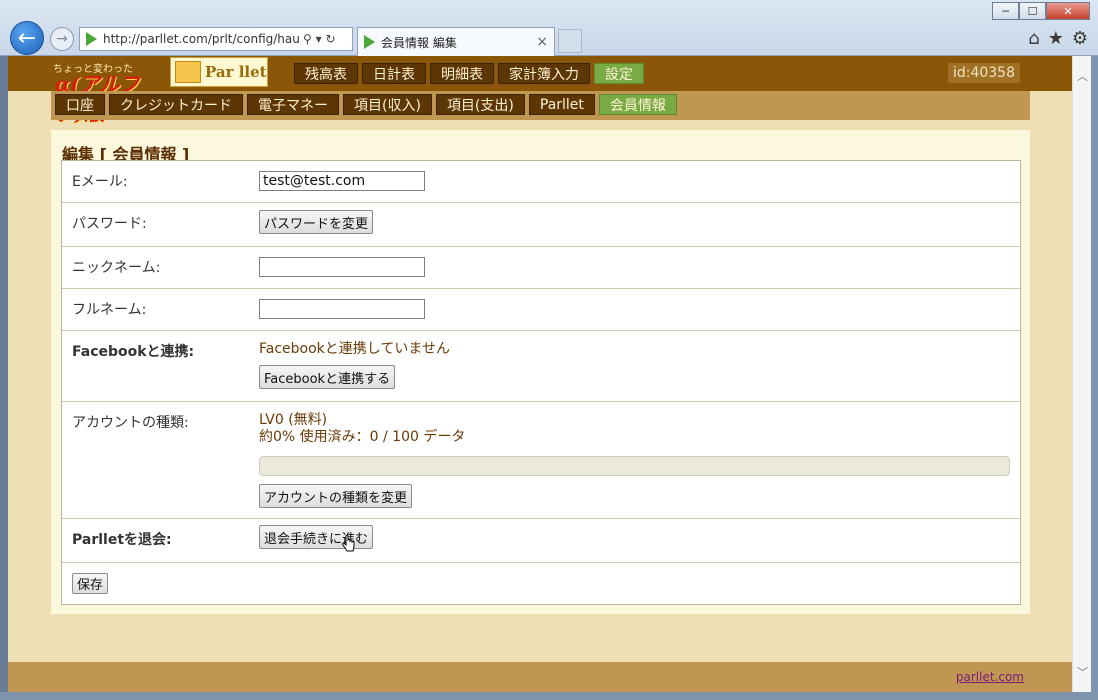  Describe the element at coordinates (1032, 11) in the screenshot. I see `maximize-button: ☐` at that location.